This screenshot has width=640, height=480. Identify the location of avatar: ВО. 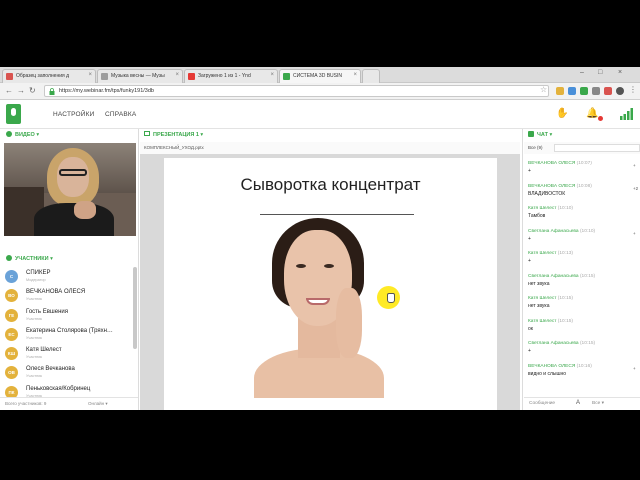
(11, 296).